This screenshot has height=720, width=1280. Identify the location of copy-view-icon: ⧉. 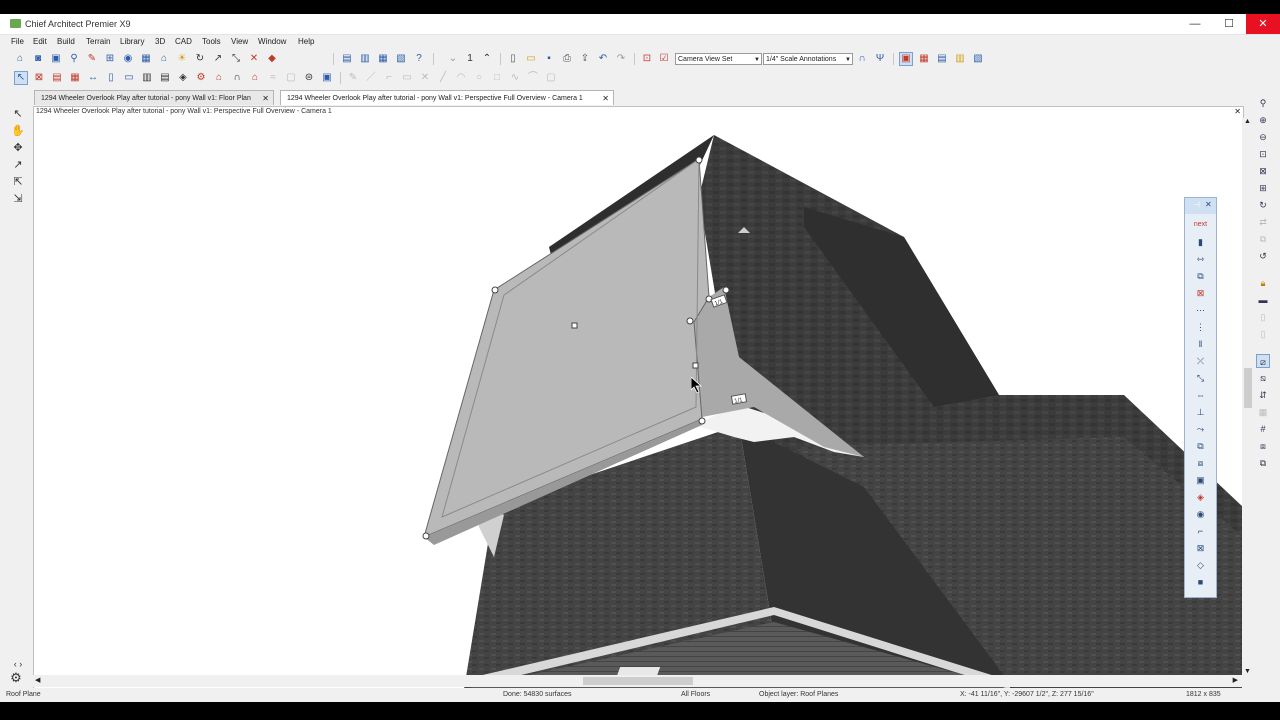
(1263, 239).